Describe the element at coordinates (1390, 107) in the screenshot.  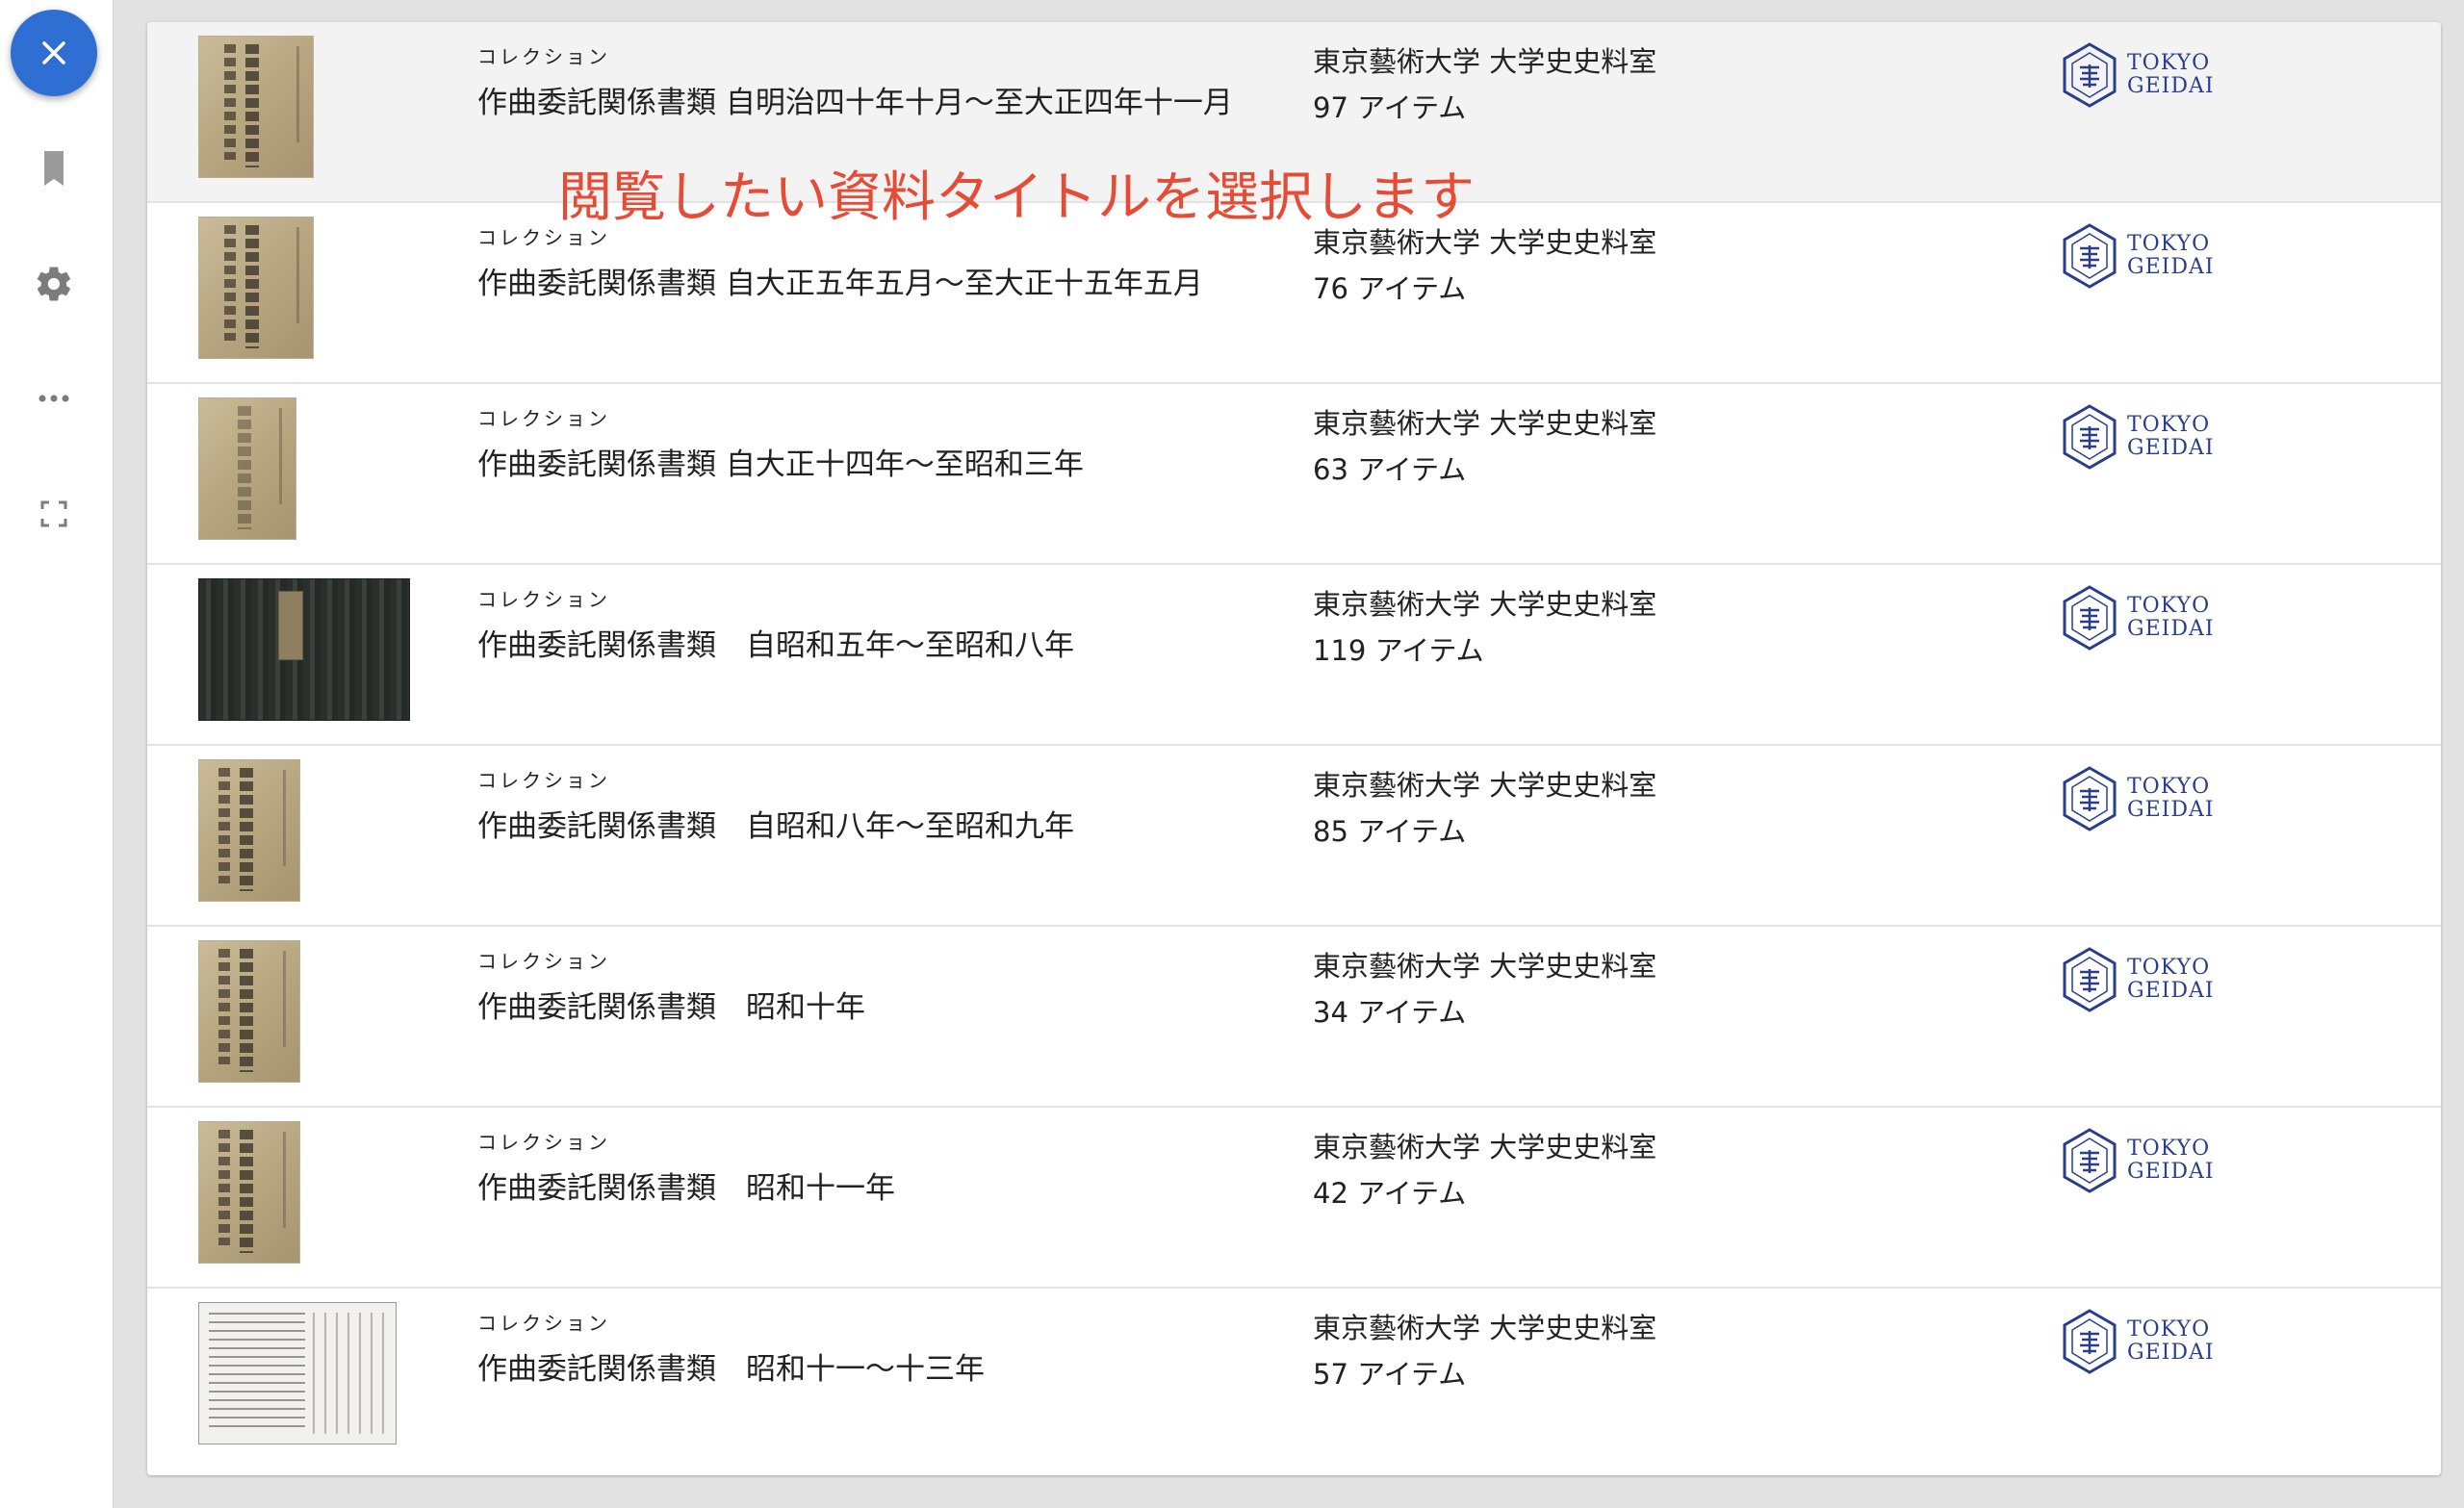
I see `item-count: 97 アイテム` at that location.